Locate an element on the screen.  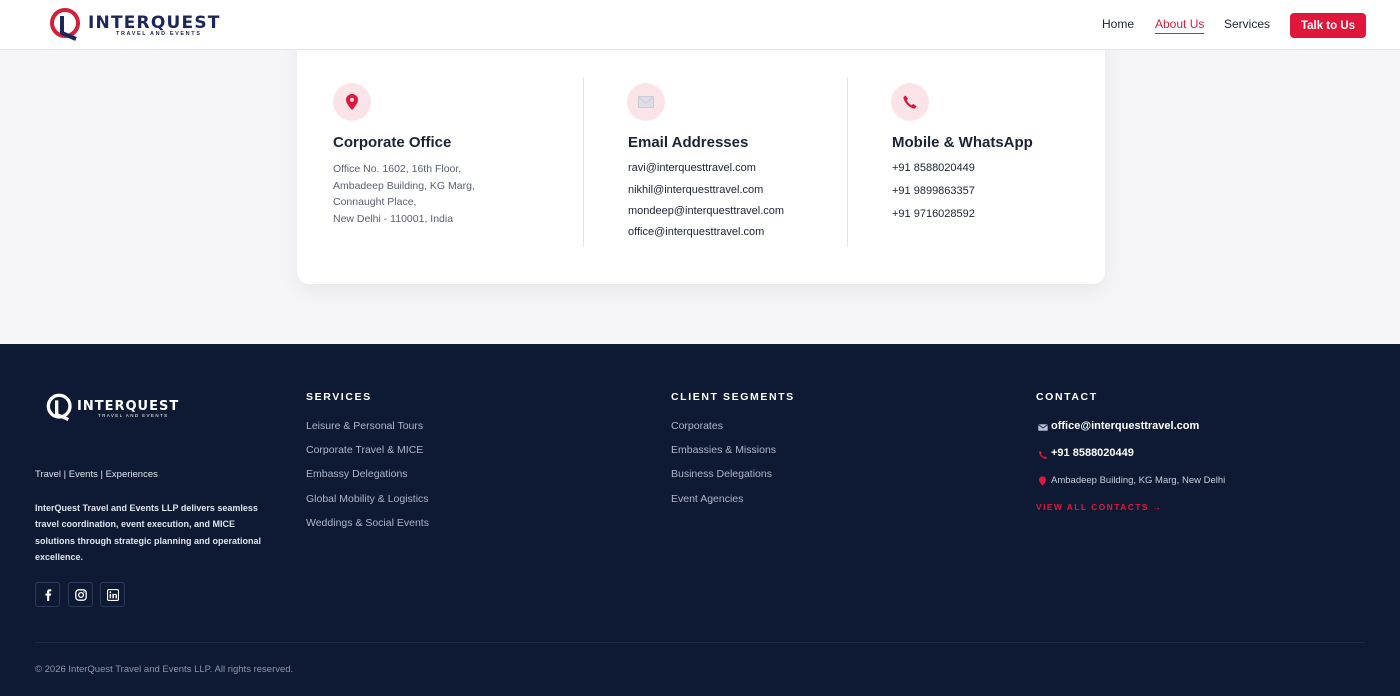
email-title: Email Addresses is located at coordinates (688, 142).